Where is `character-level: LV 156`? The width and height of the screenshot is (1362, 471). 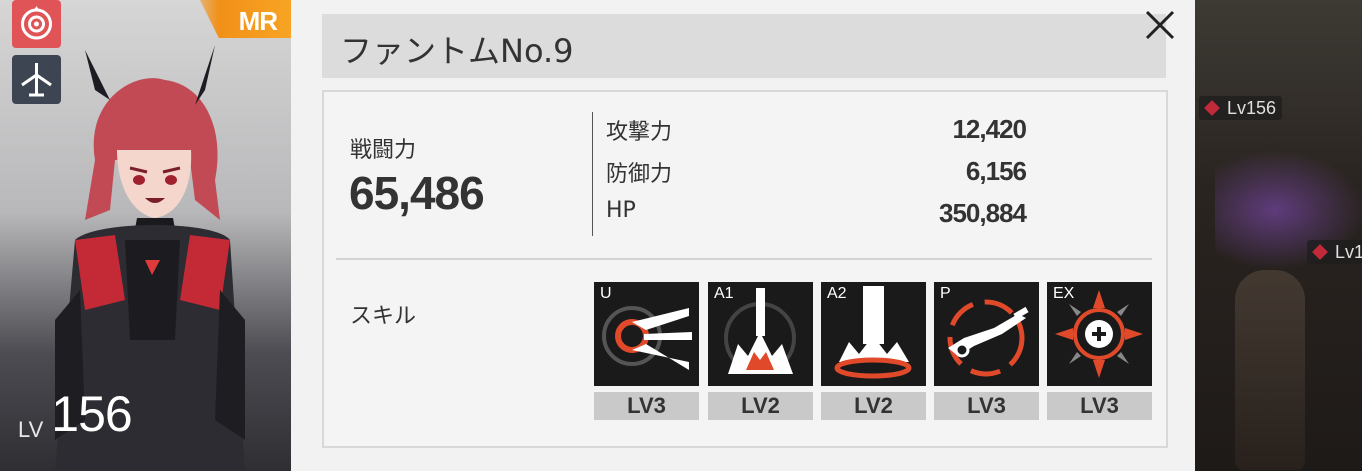 character-level: LV 156 is located at coordinates (75, 414).